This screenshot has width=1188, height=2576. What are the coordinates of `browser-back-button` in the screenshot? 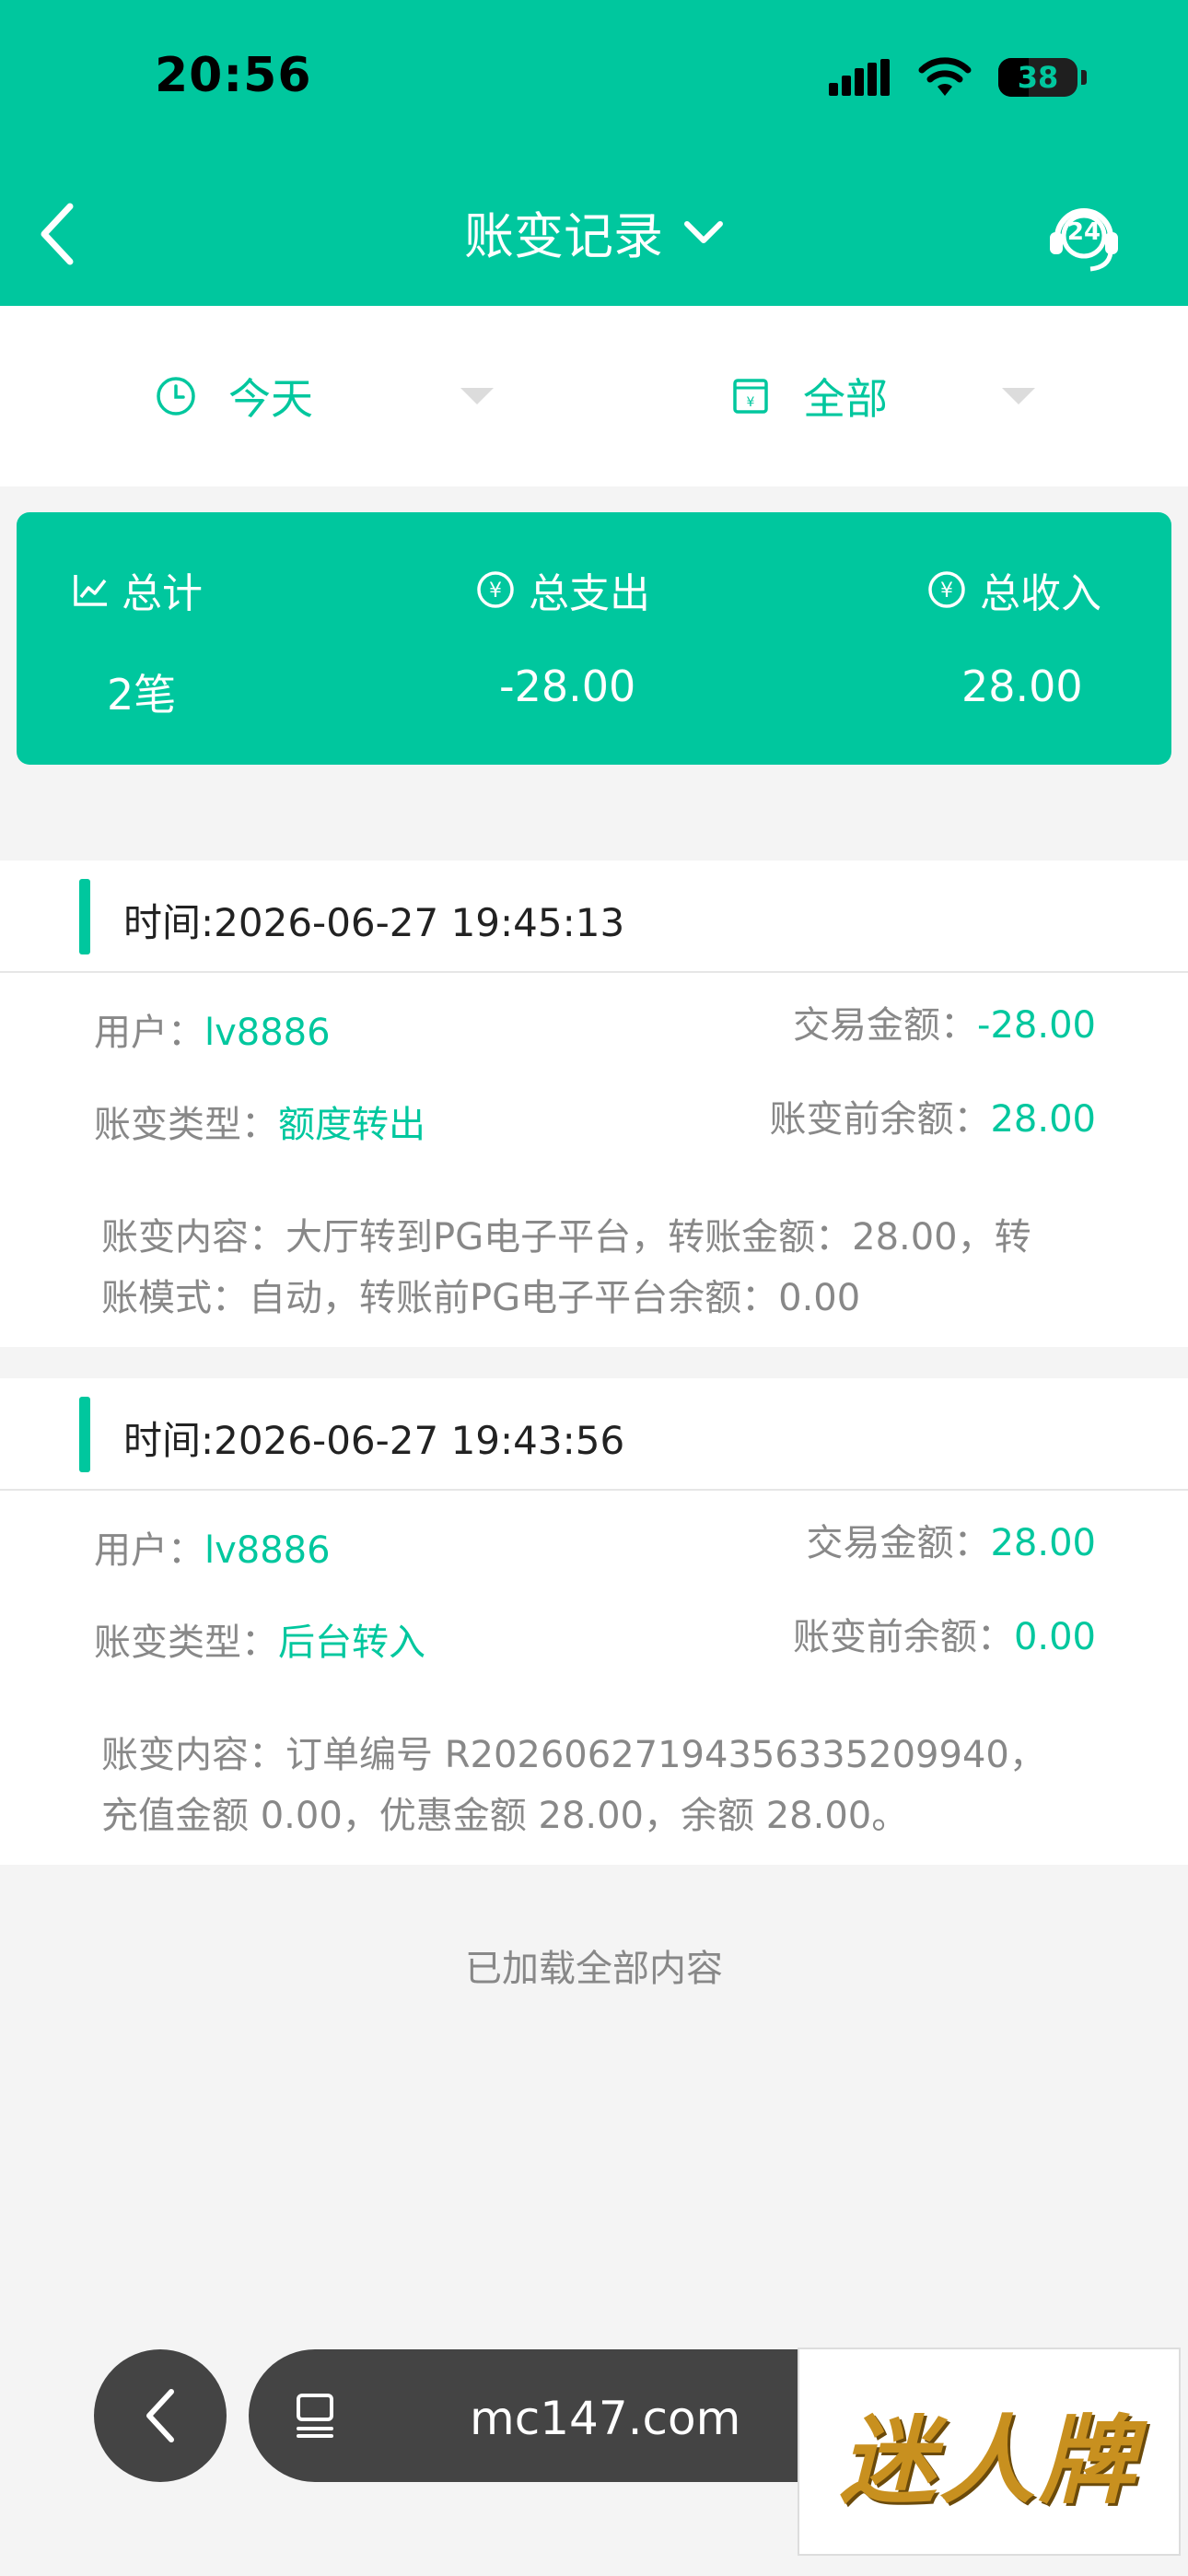 It's located at (160, 2415).